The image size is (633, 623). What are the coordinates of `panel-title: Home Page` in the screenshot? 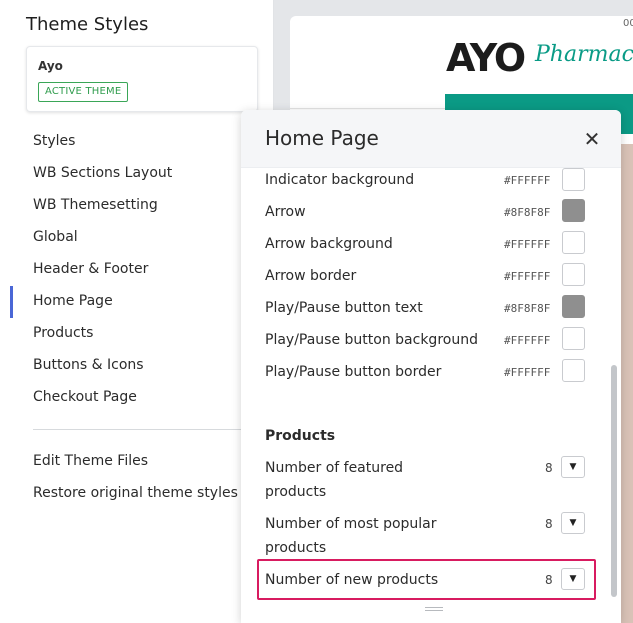 It's located at (322, 138).